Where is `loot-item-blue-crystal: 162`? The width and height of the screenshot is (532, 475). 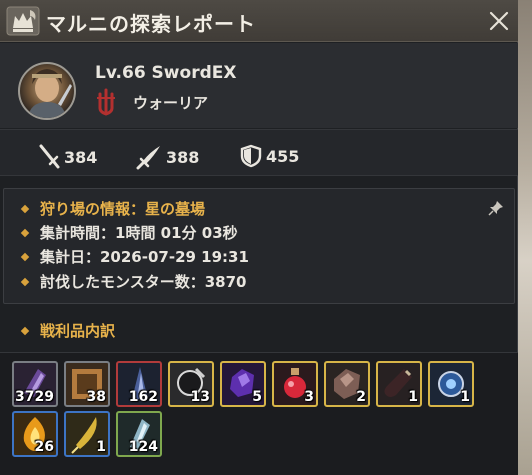
loot-item-blue-crystal: 162 is located at coordinates (139, 384).